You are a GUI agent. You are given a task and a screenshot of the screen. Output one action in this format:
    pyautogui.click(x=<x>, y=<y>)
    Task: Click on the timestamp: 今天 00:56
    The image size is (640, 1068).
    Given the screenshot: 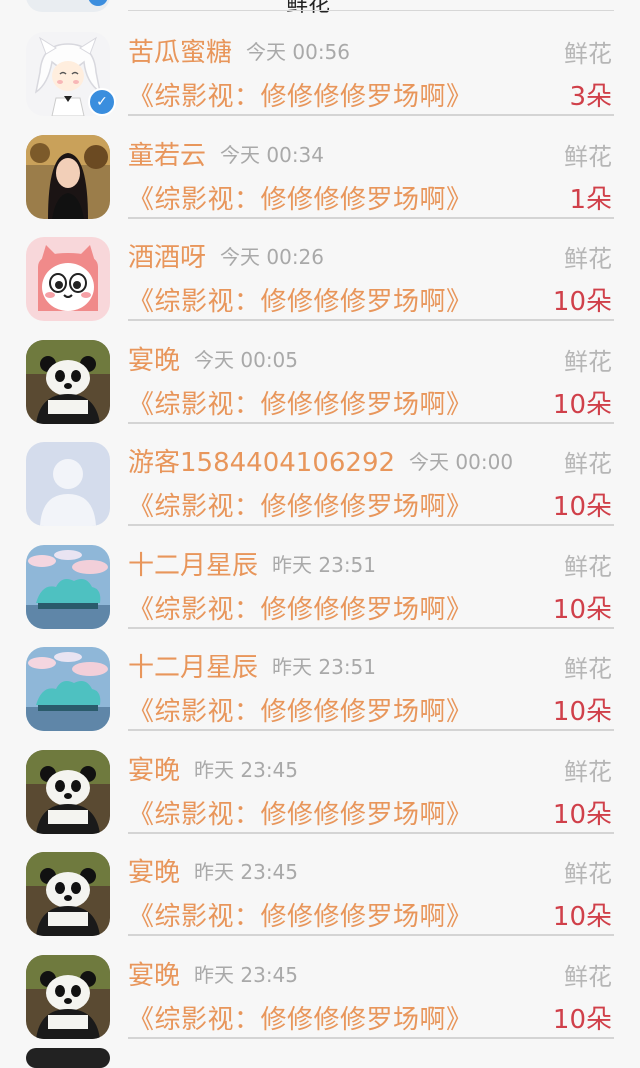 What is the action you would take?
    pyautogui.click(x=298, y=52)
    